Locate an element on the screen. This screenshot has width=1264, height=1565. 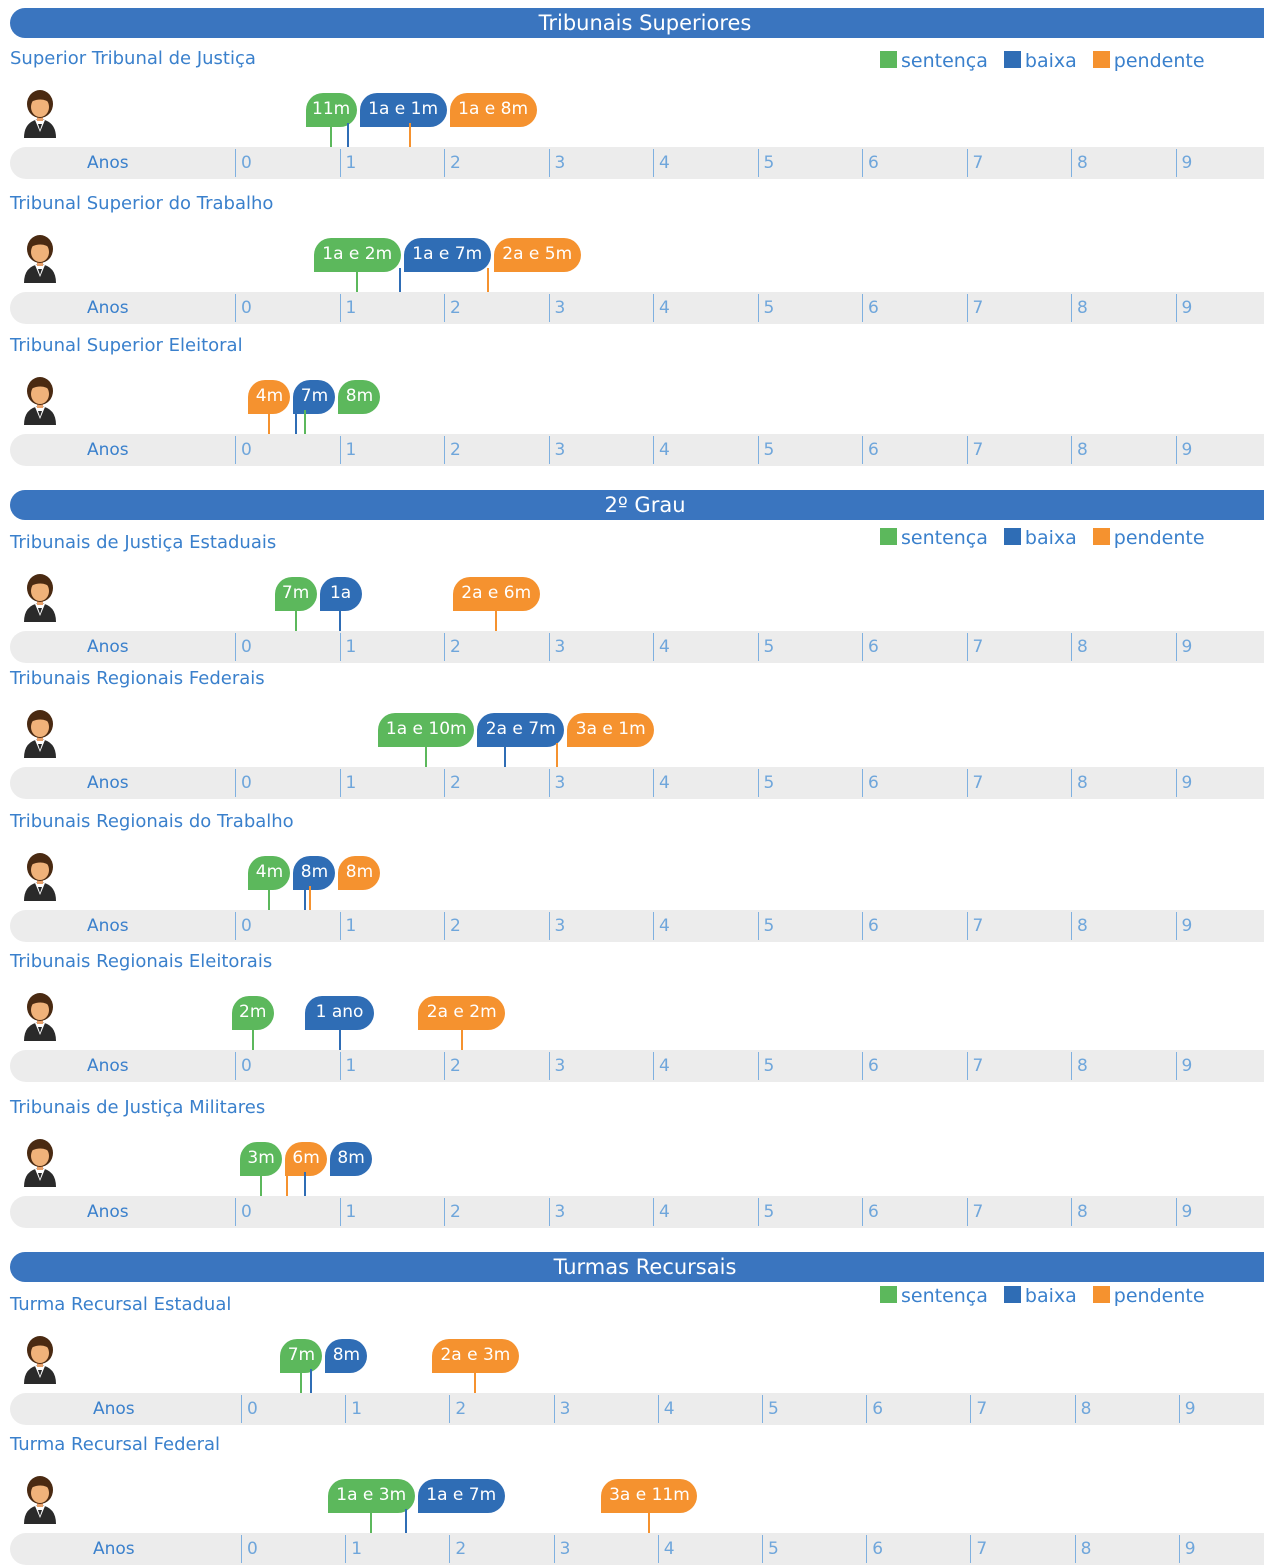
legend-label: pendente is located at coordinates (1159, 61).